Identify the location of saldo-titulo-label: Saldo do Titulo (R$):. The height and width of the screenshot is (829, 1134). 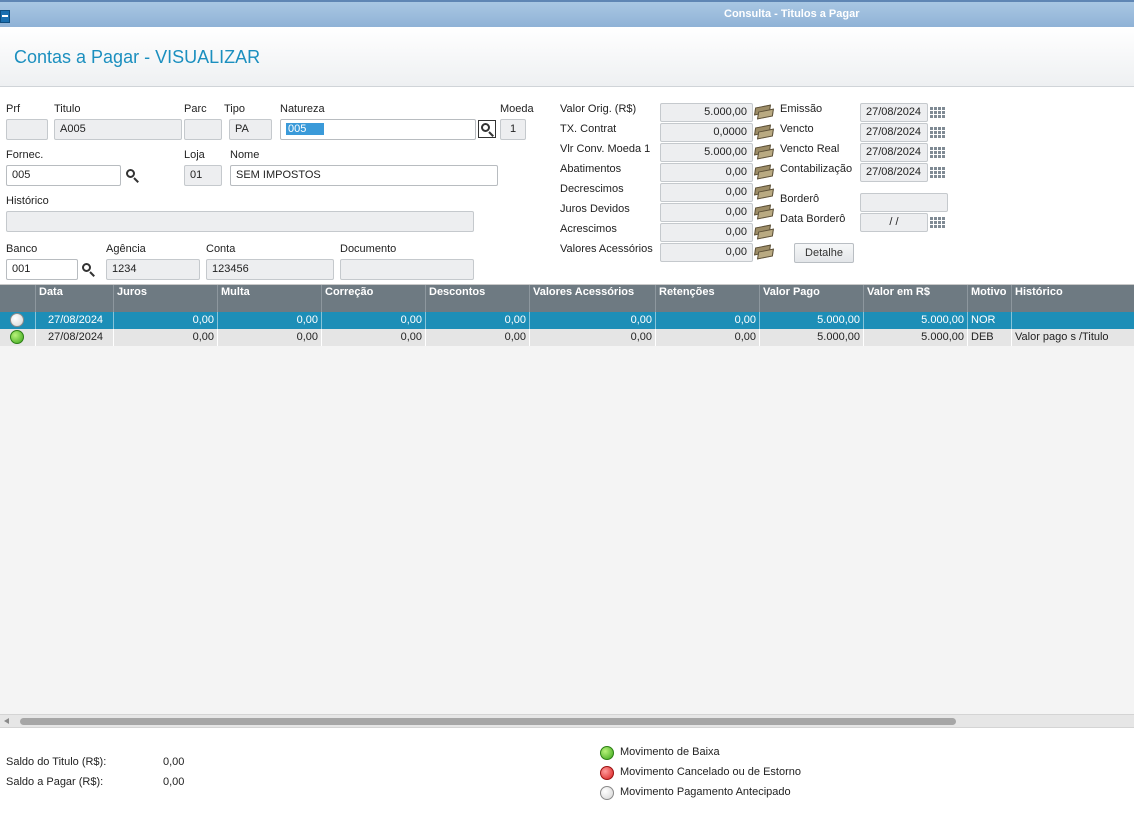
(56, 762).